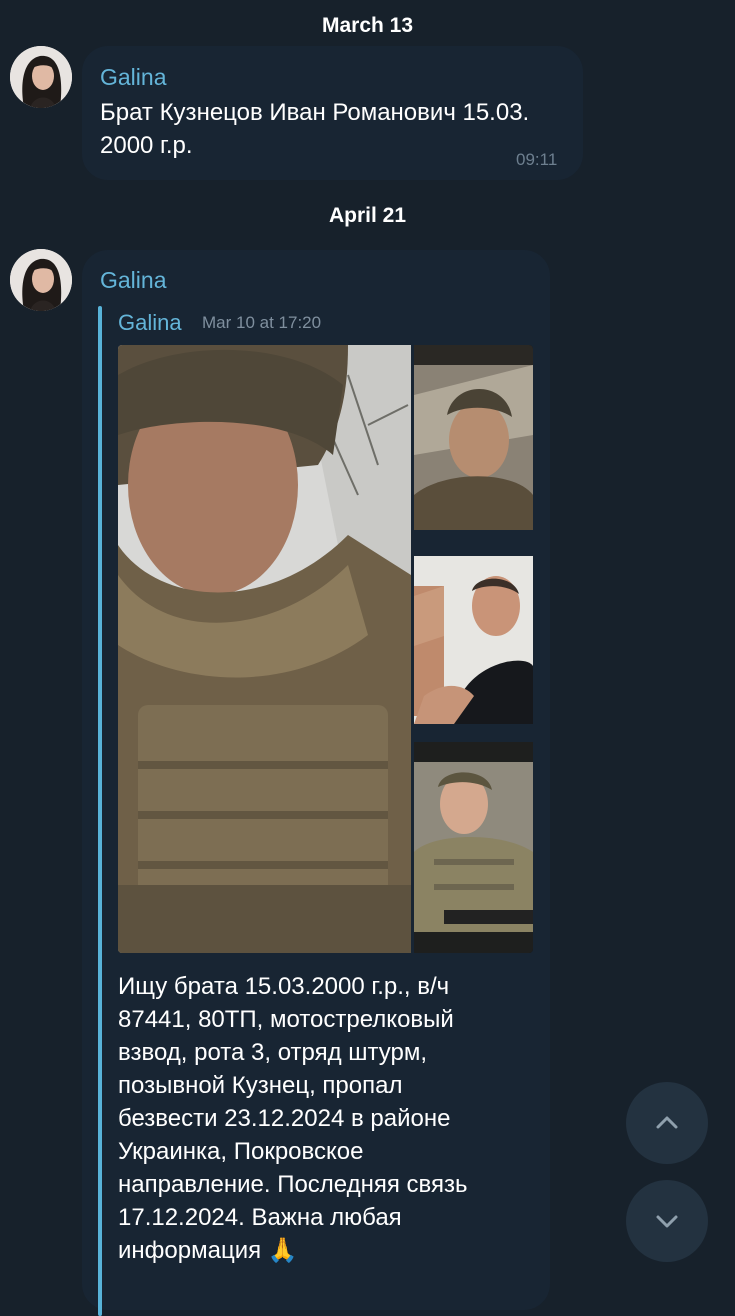 The width and height of the screenshot is (735, 1316). Describe the element at coordinates (284, 986) in the screenshot. I see `message-line: Ищу брата 15.03.2000 г.р., в/ч` at that location.